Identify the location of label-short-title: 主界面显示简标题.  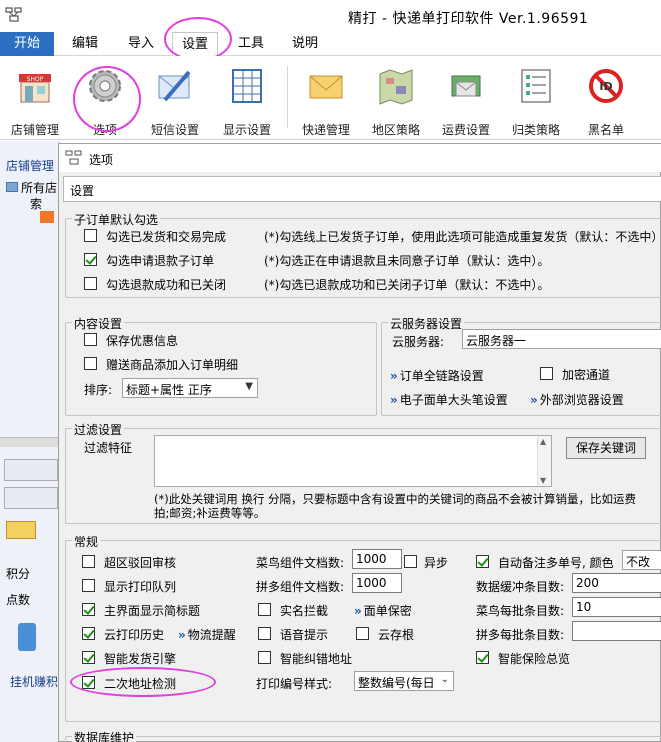
(152, 611).